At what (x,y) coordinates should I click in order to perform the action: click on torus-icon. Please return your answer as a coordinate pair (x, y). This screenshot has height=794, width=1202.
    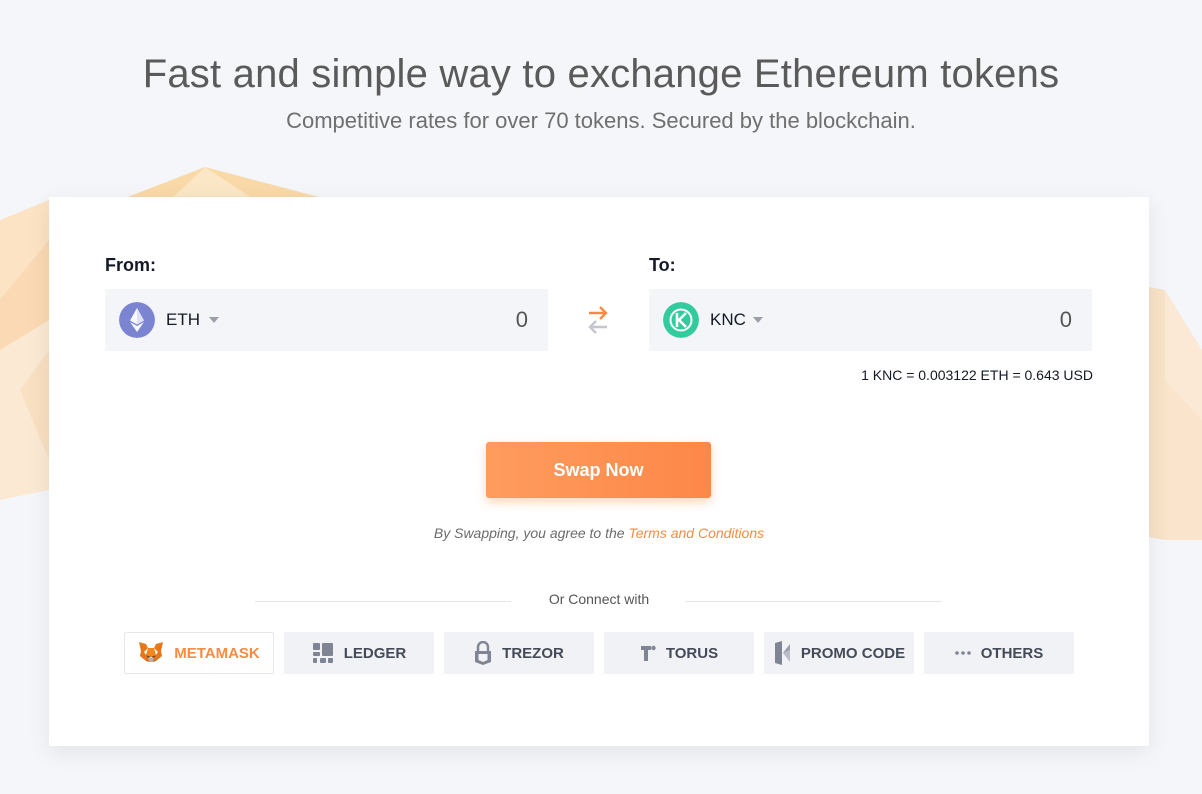
    Looking at the image, I should click on (648, 653).